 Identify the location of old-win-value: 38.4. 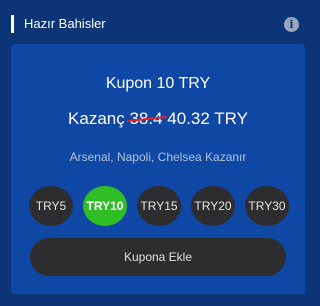
(147, 119).